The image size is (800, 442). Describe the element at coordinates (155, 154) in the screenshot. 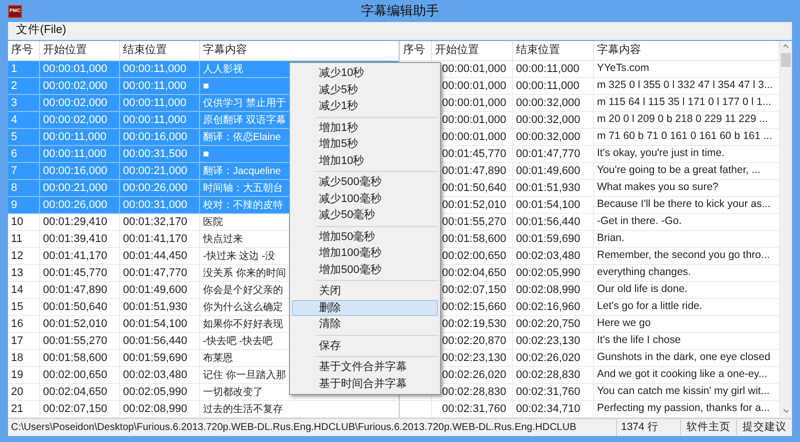

I see `table-cell-text: 00:00:31,500` at that location.